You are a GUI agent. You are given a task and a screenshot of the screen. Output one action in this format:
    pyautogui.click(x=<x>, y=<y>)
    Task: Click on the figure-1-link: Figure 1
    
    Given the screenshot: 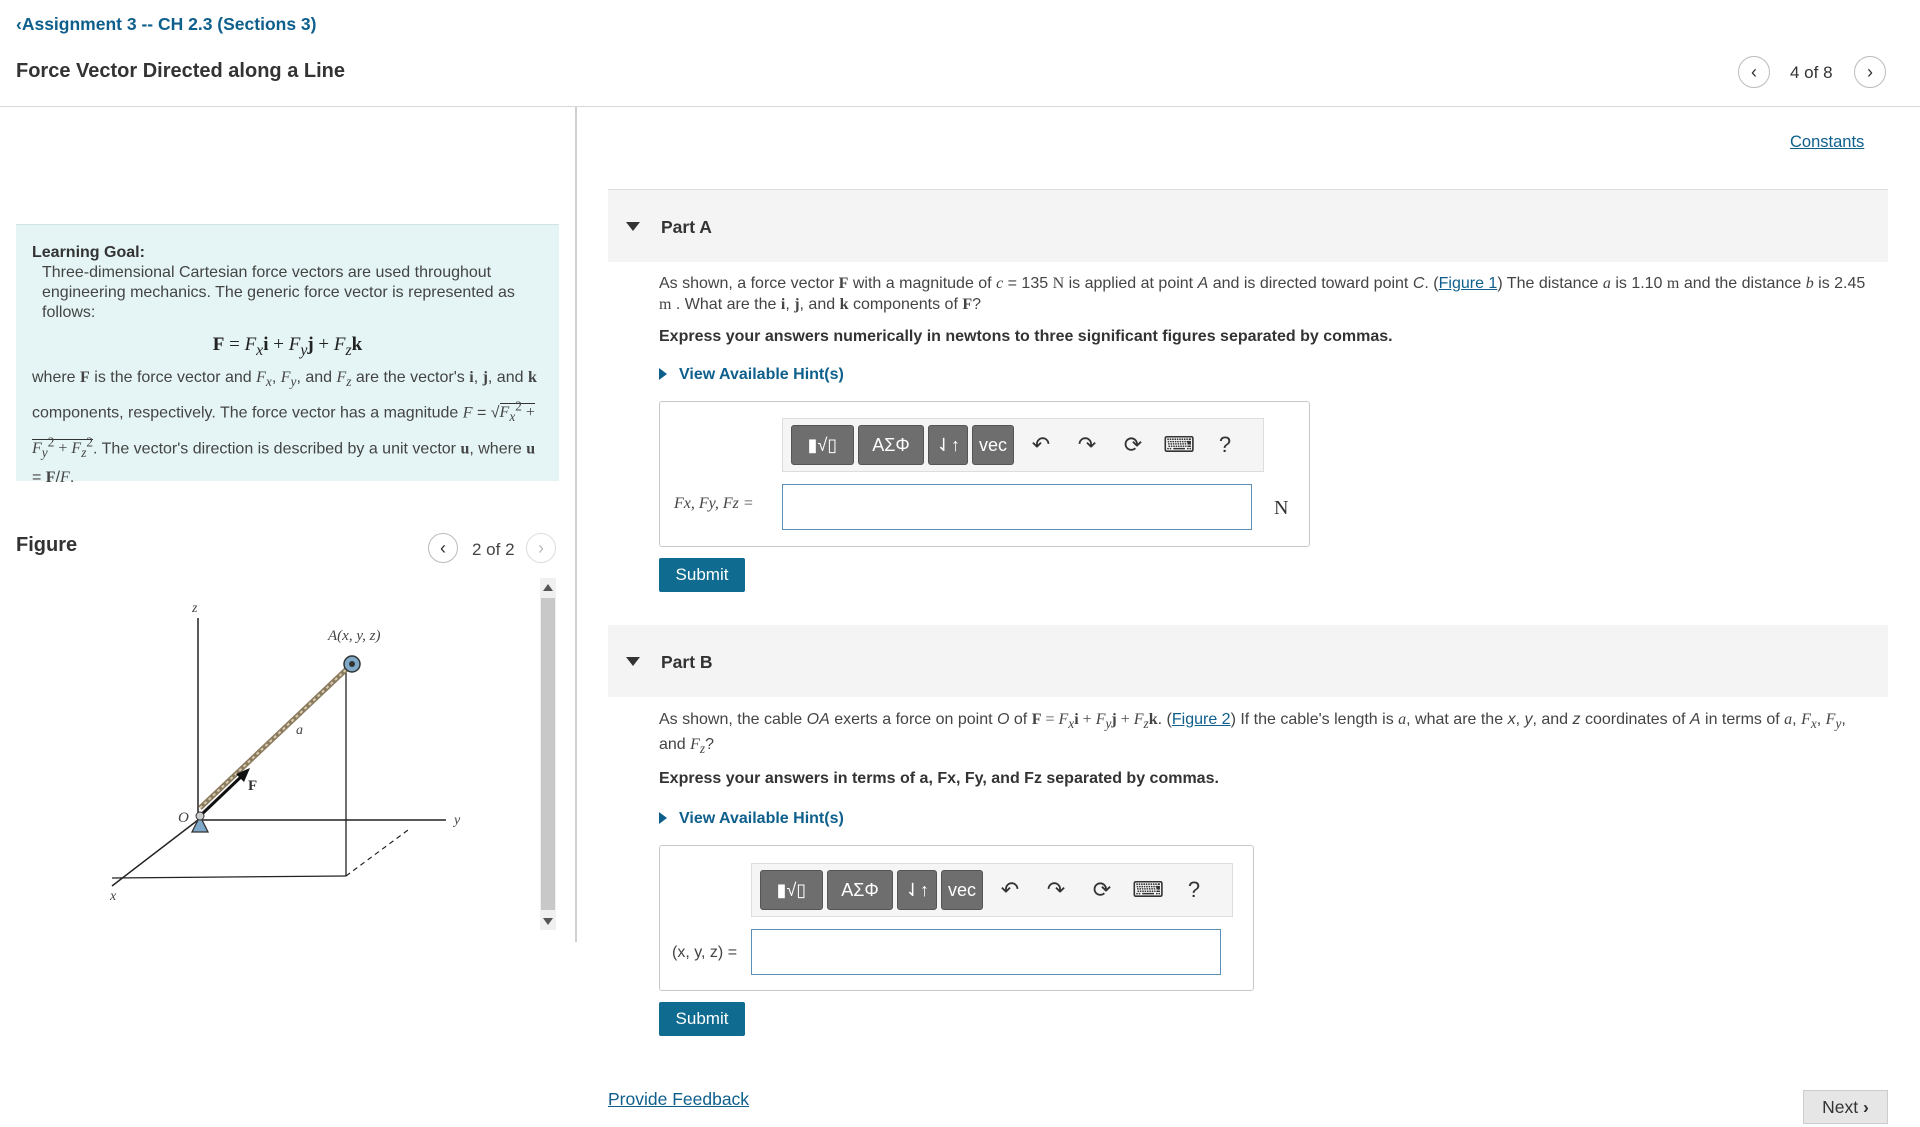 What is the action you would take?
    pyautogui.click(x=1468, y=283)
    